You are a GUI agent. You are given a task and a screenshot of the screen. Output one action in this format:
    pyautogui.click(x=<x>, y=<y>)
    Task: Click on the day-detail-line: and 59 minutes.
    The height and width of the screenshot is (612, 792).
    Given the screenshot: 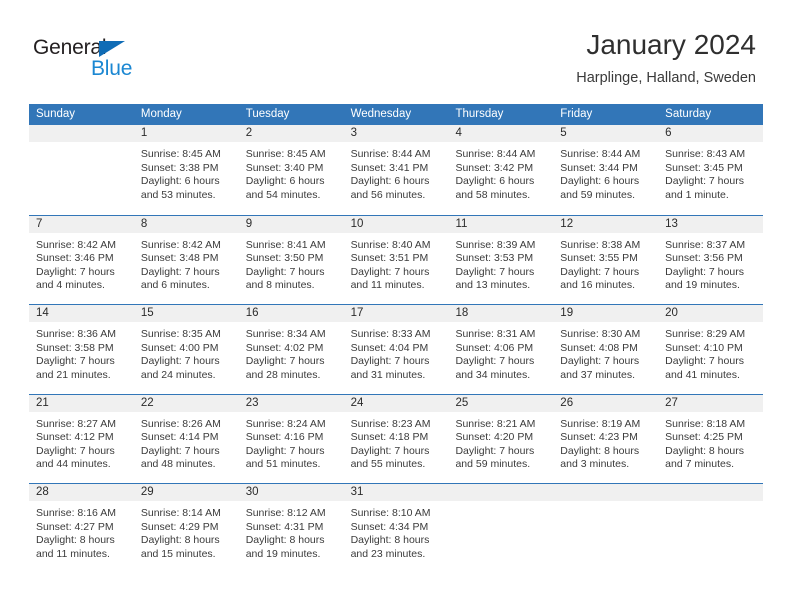 What is the action you would take?
    pyautogui.click(x=493, y=464)
    